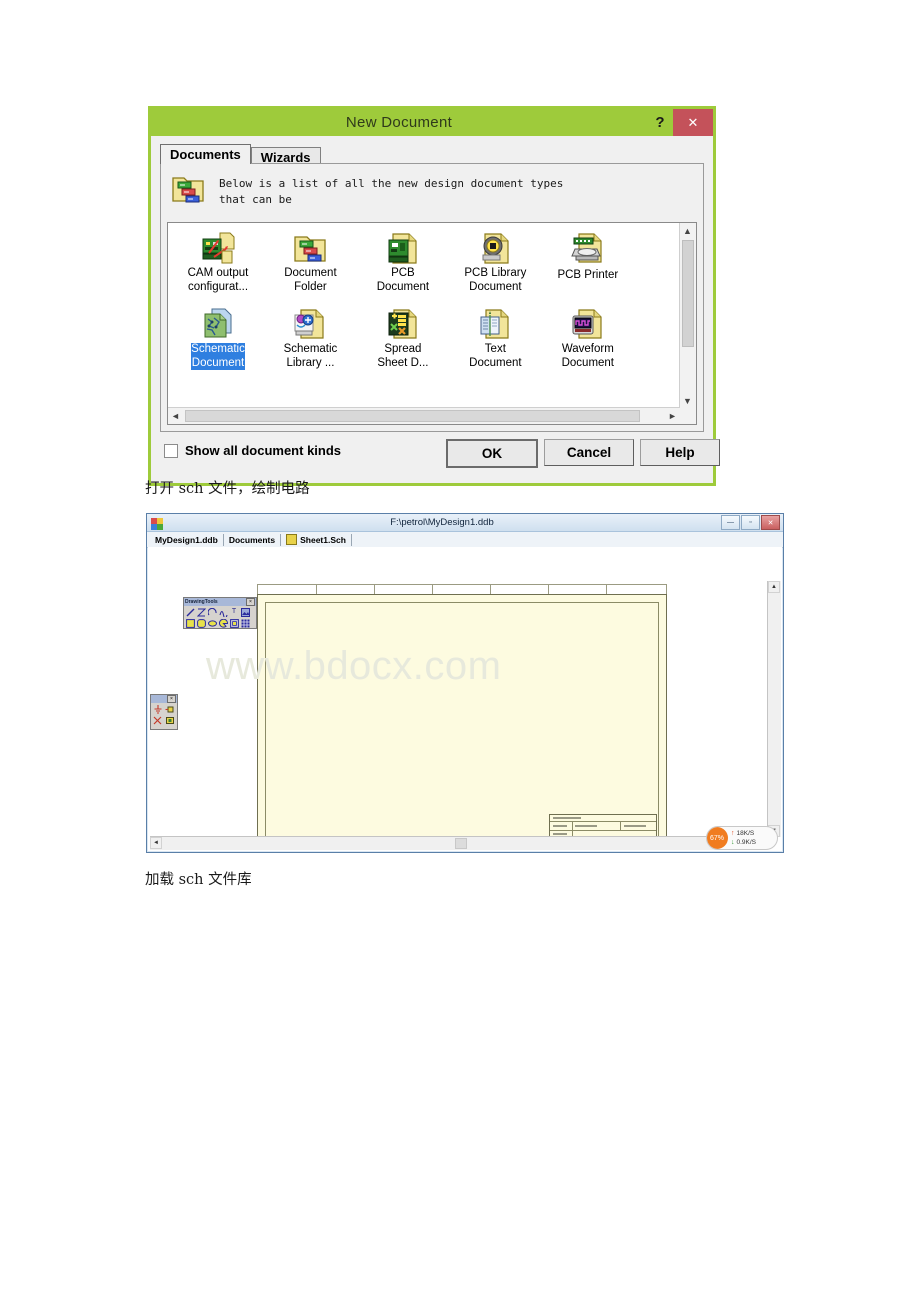  I want to click on power-objects-buttons, so click(164, 715).